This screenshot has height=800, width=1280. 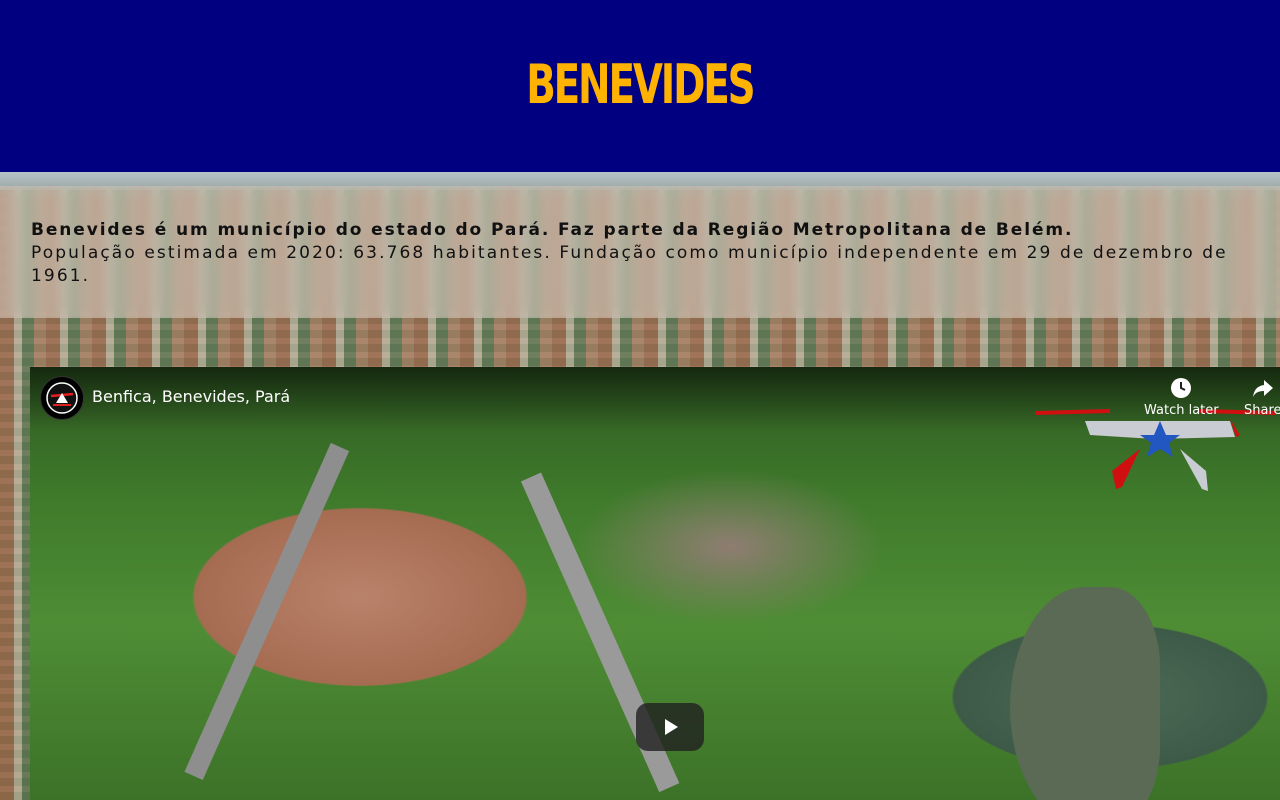 What do you see at coordinates (1181, 410) in the screenshot?
I see `watch-later-label: Watch later` at bounding box center [1181, 410].